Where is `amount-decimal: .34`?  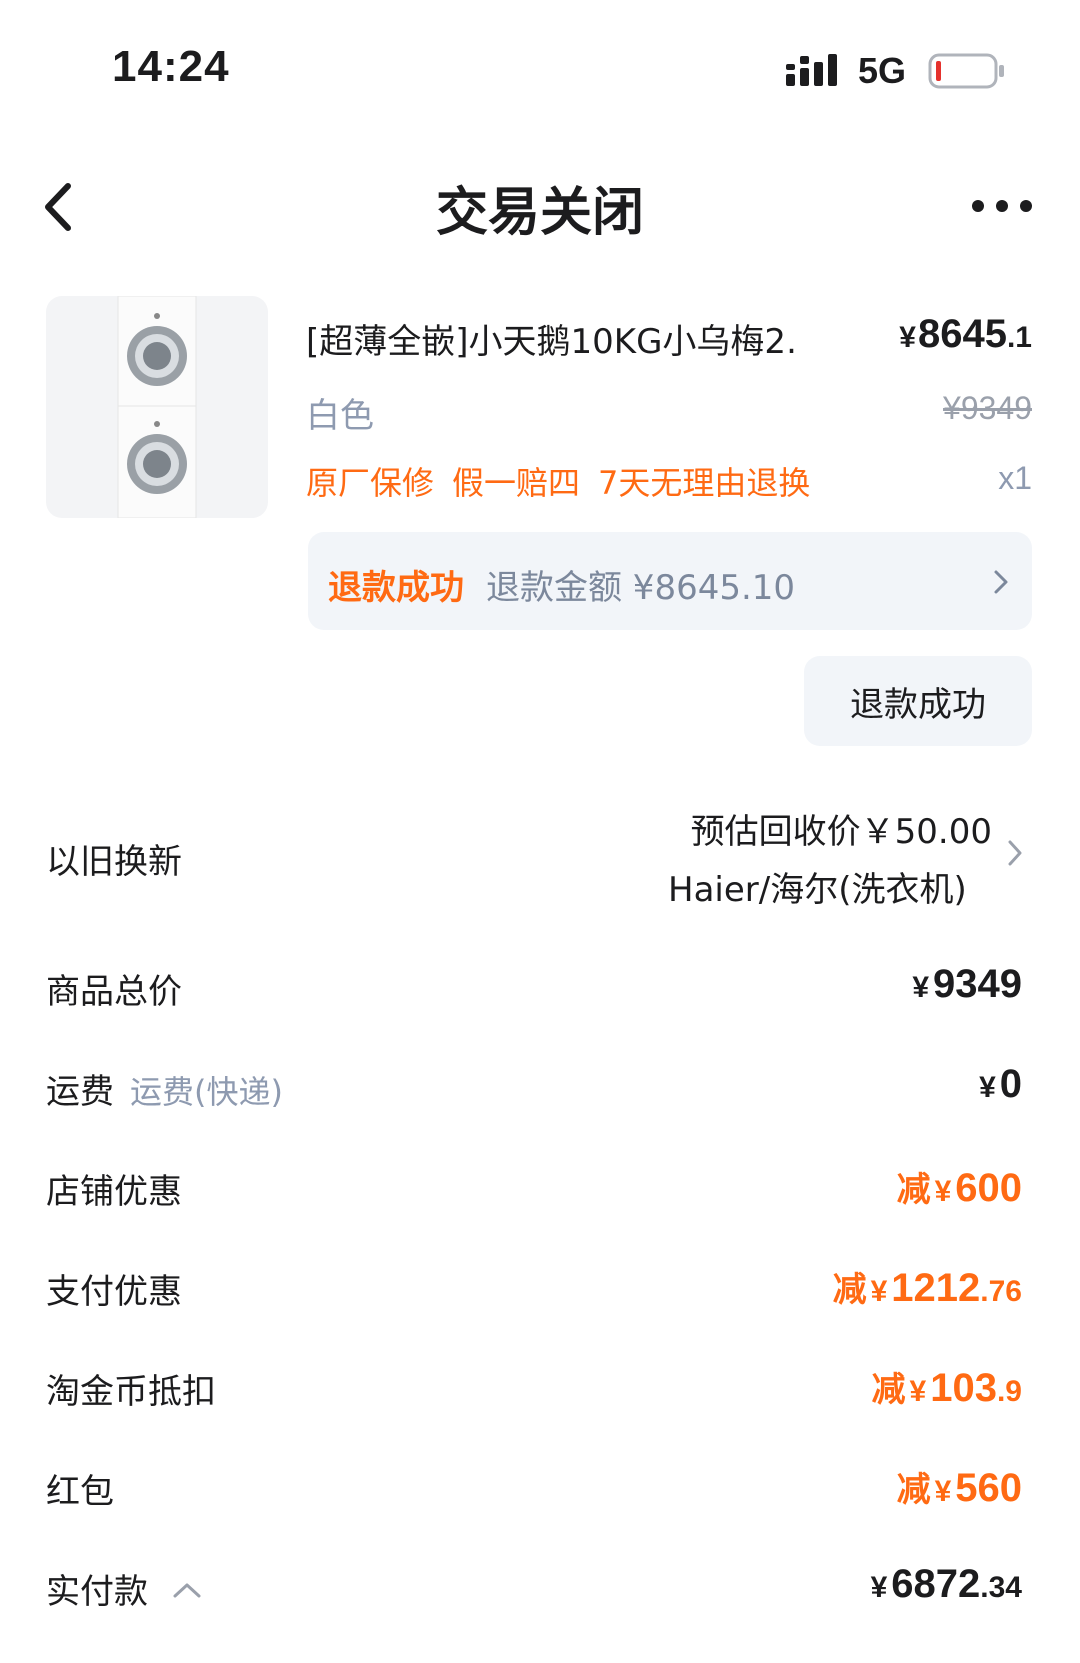 amount-decimal: .34 is located at coordinates (1001, 1587).